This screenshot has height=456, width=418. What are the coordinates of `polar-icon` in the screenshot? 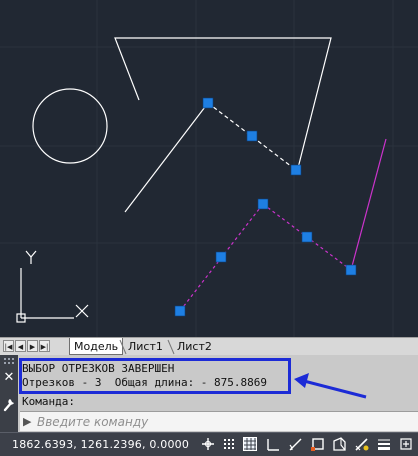 It's located at (273, 444).